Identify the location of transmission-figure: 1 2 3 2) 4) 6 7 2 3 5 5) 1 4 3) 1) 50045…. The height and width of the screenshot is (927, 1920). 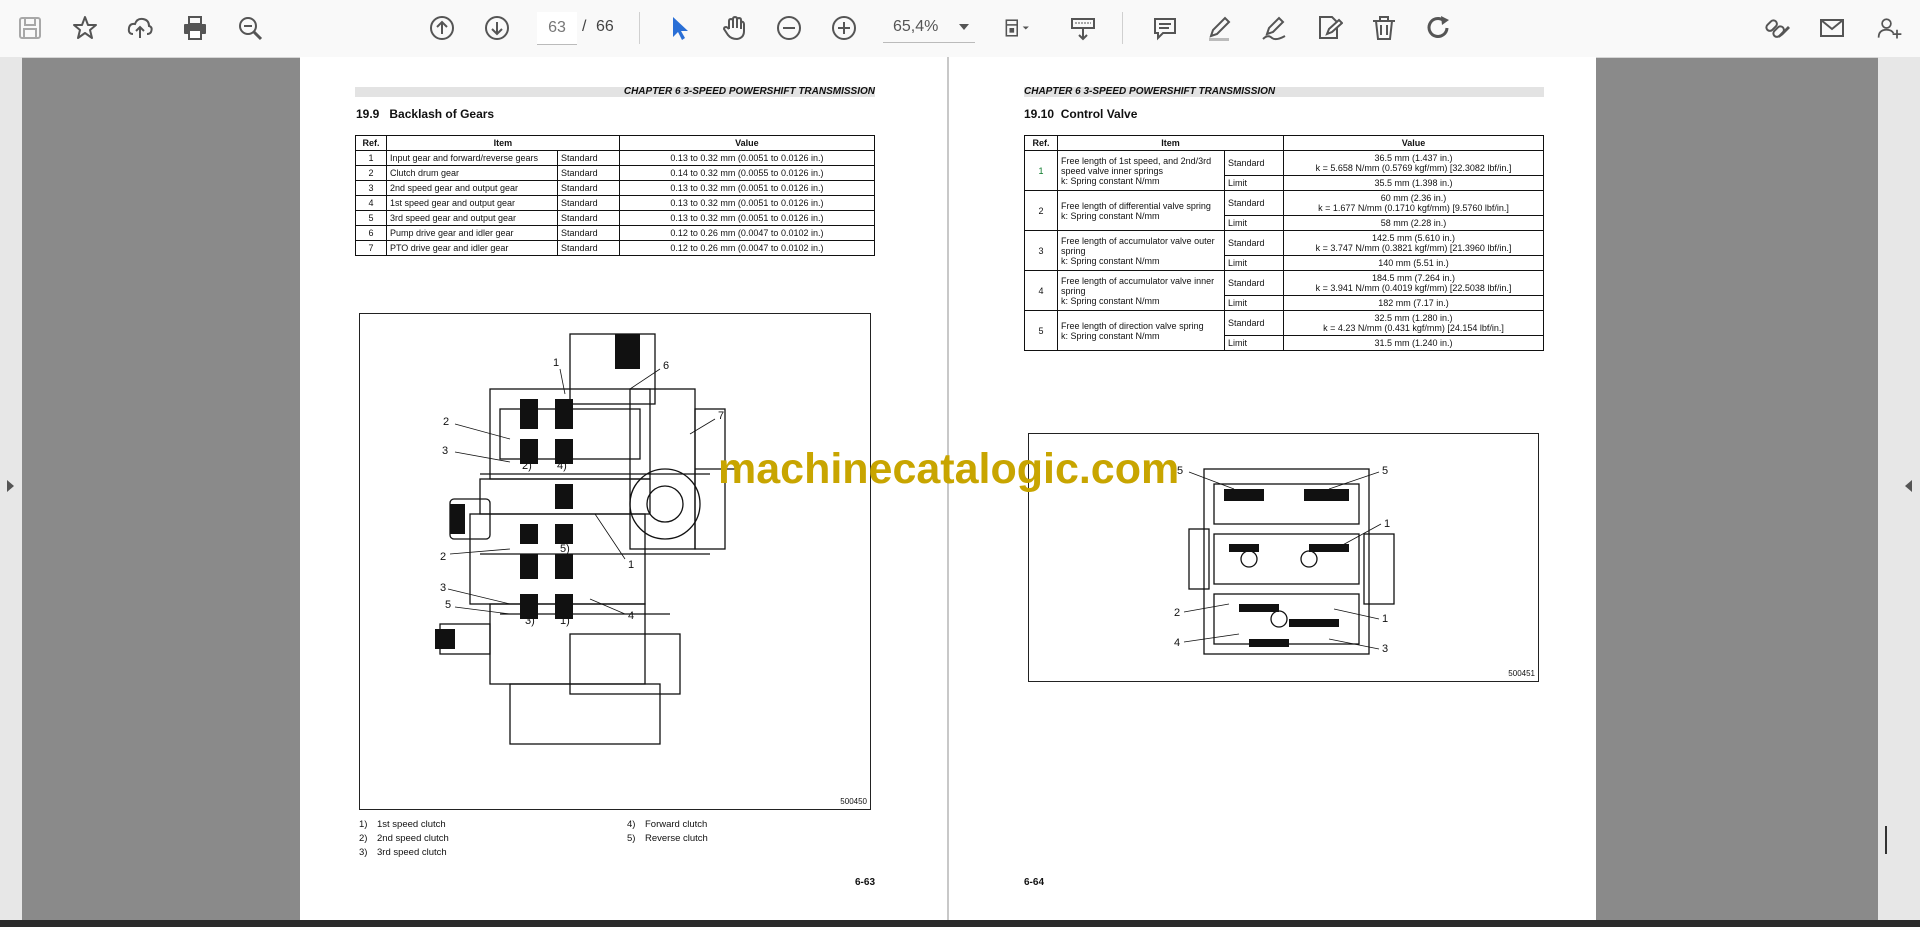
(615, 561).